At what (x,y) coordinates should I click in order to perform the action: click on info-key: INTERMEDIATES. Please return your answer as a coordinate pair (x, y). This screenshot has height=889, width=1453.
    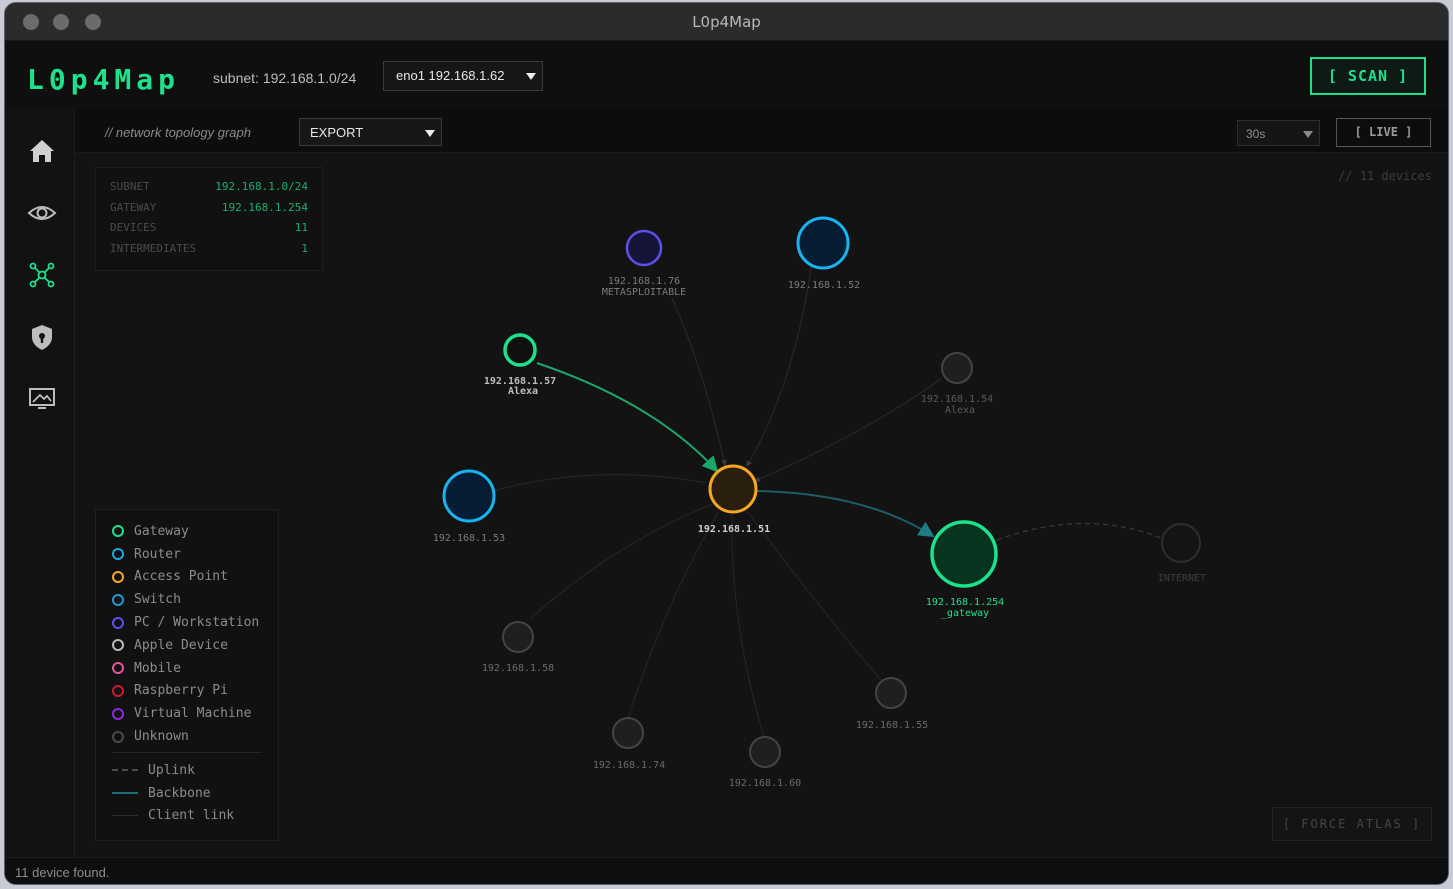
    Looking at the image, I should click on (153, 248).